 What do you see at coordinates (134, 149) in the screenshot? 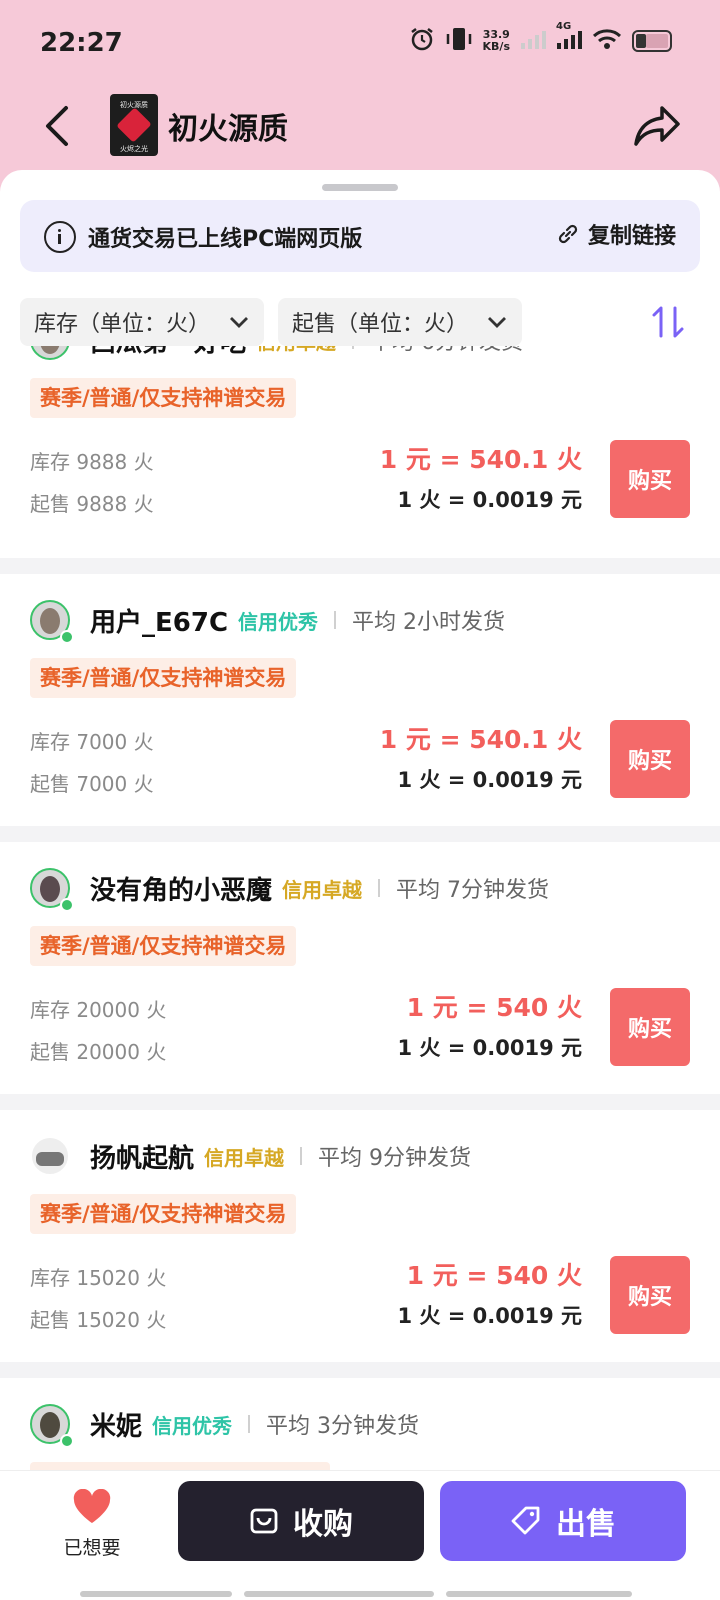
I see `logo-text-bottom: 火烬之光` at bounding box center [134, 149].